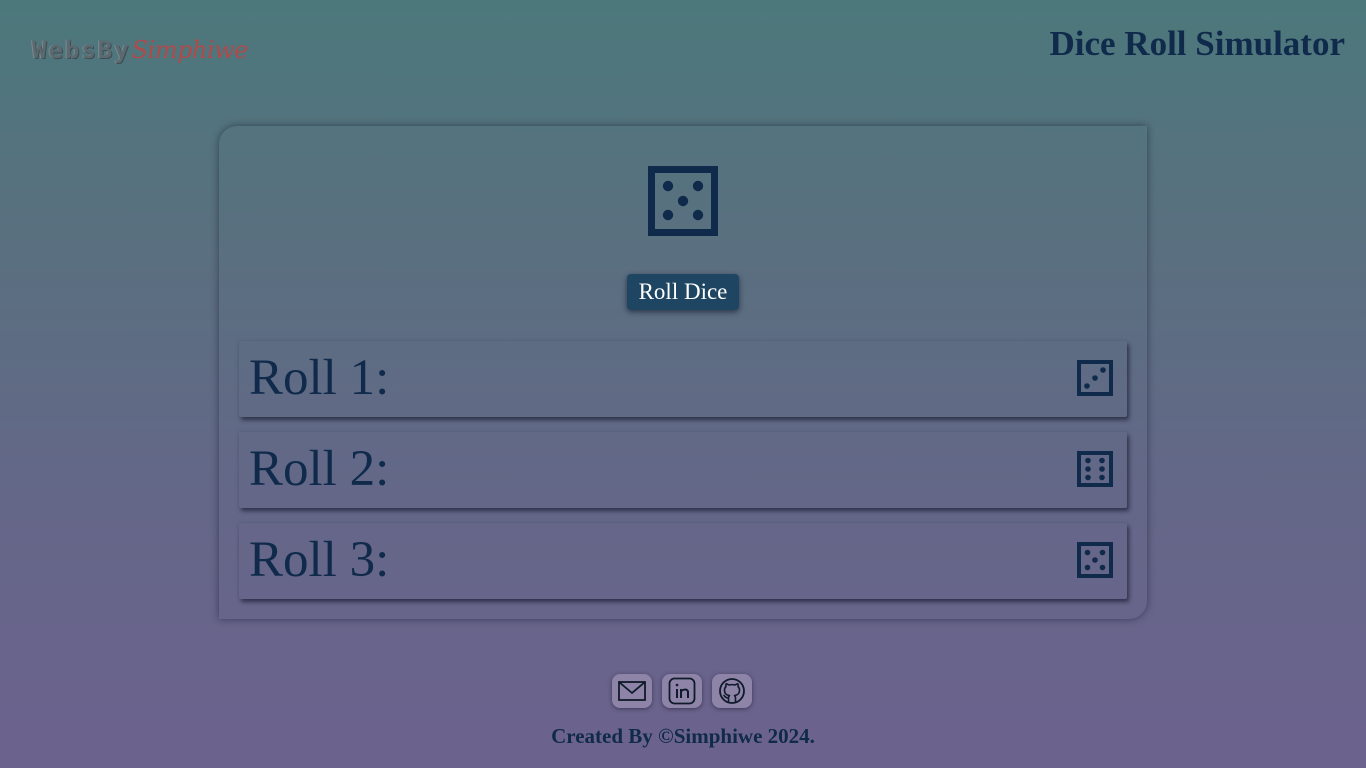 This screenshot has width=1366, height=768. Describe the element at coordinates (319, 560) in the screenshot. I see `roll-history-label: Roll 3:` at that location.